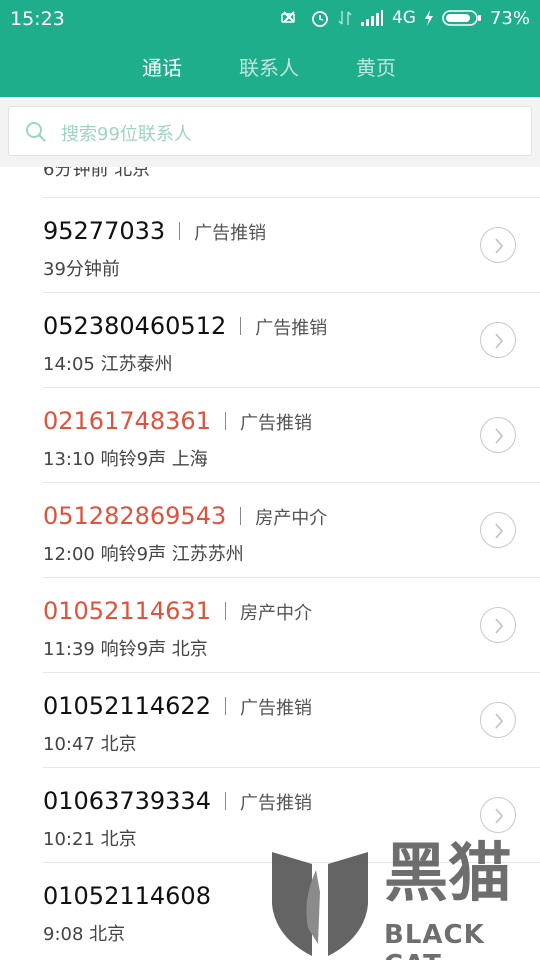 The image size is (540, 960). I want to click on call-row: 02161748361 广告推销 13:10 响铃9声 上海, so click(270, 435).